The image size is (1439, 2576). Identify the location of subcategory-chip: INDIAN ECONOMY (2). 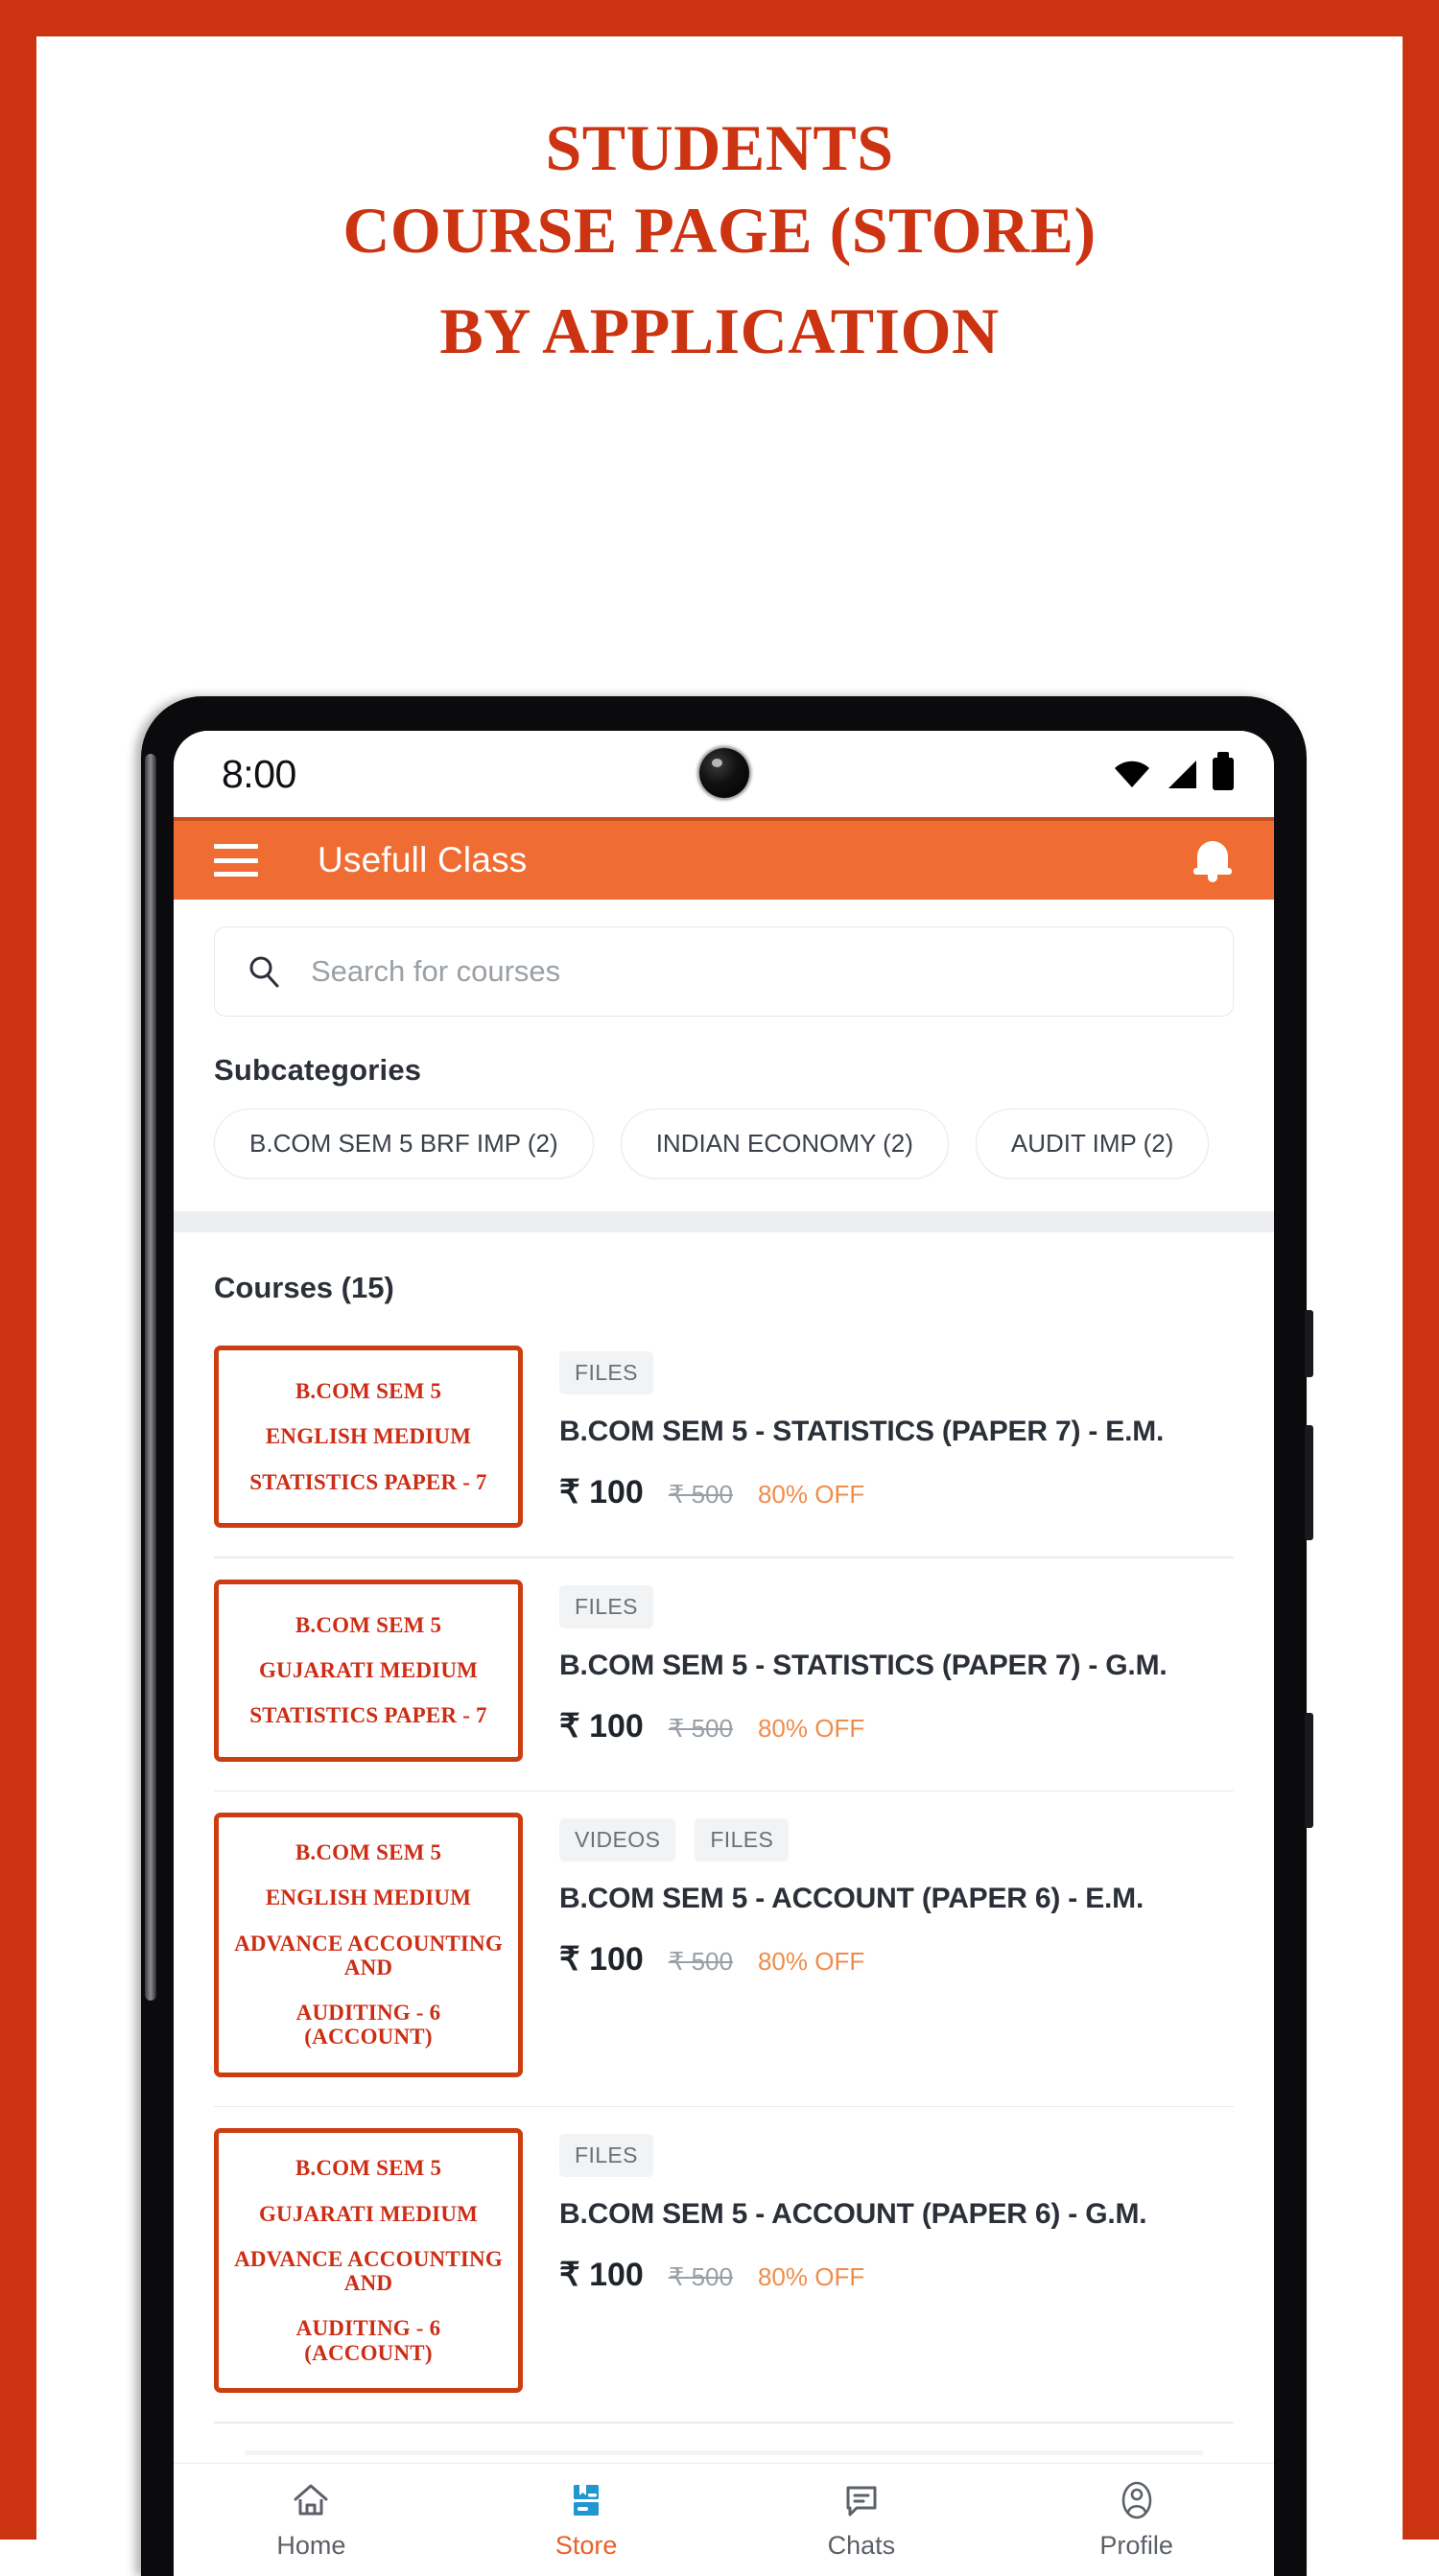
(784, 1144).